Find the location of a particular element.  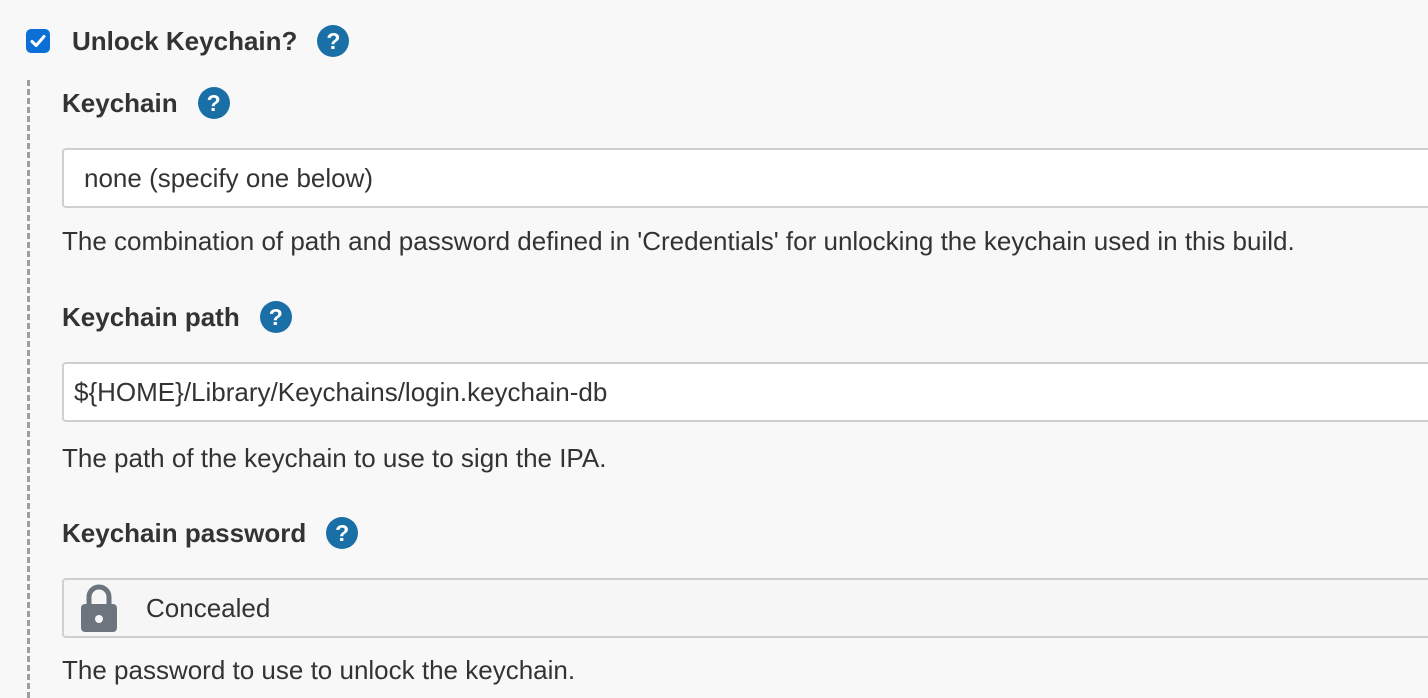

keychain-selected-value: none (specify one below) is located at coordinates (229, 177).